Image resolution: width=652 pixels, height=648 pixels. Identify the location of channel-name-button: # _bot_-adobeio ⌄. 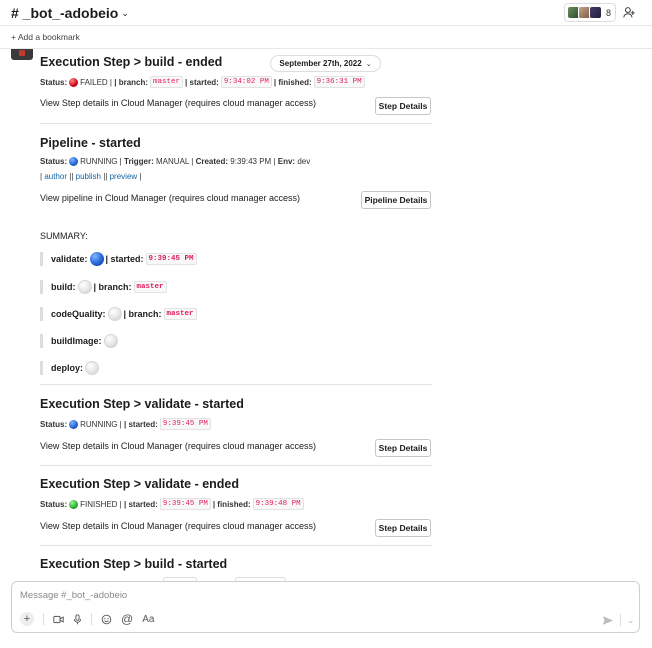
(70, 13).